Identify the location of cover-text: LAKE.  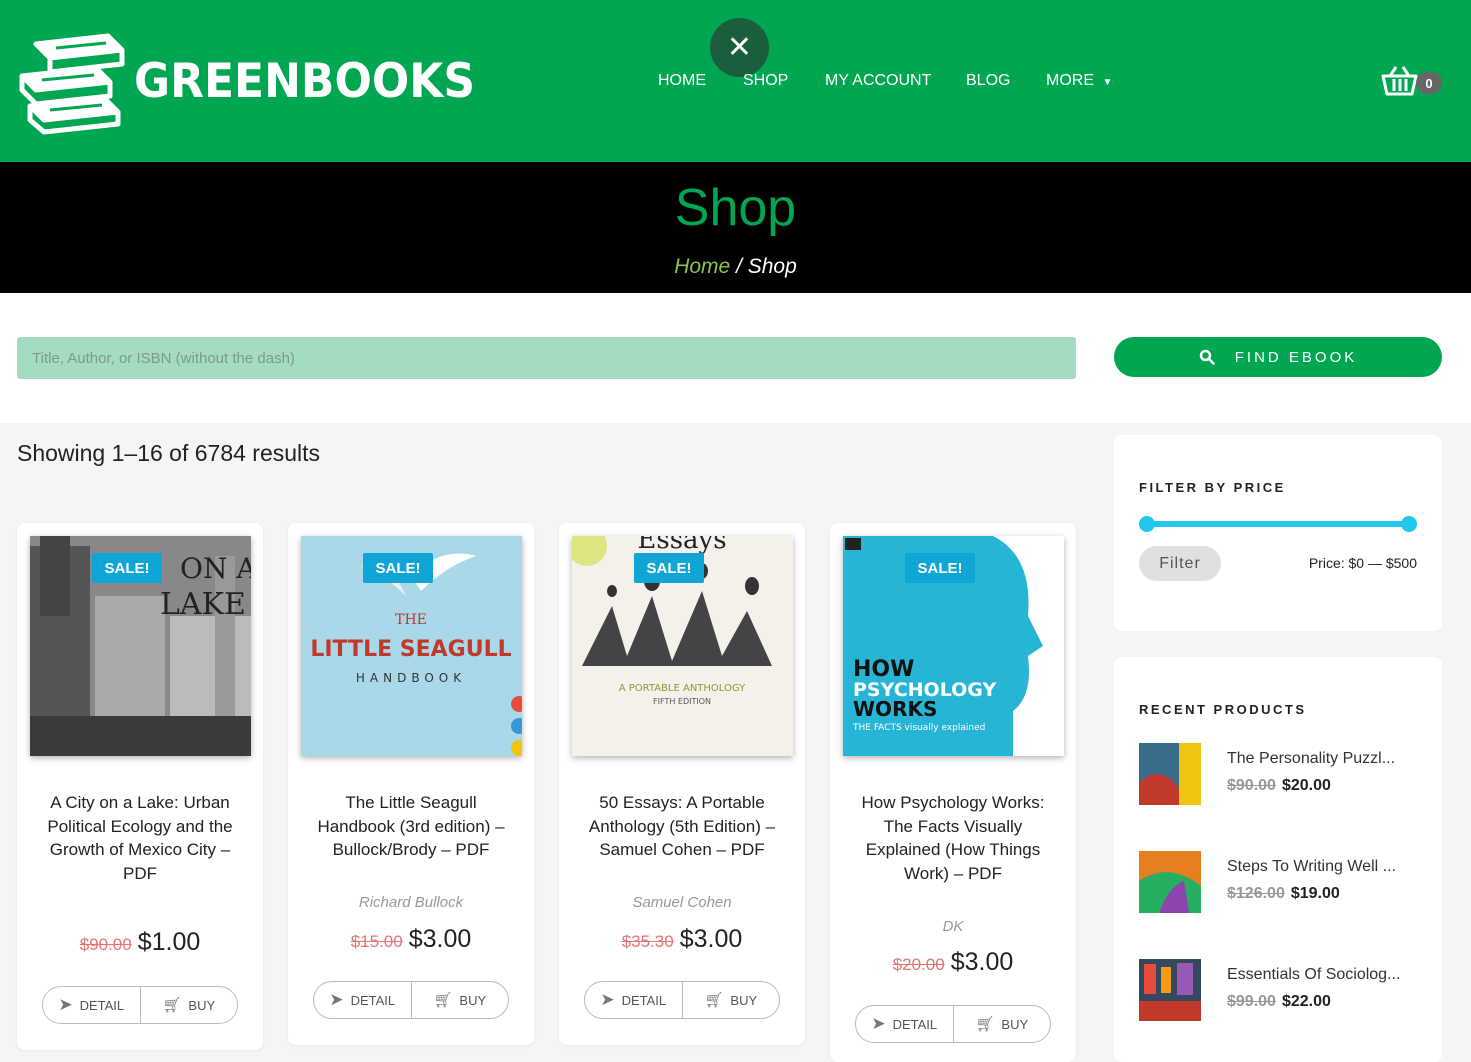
(203, 604).